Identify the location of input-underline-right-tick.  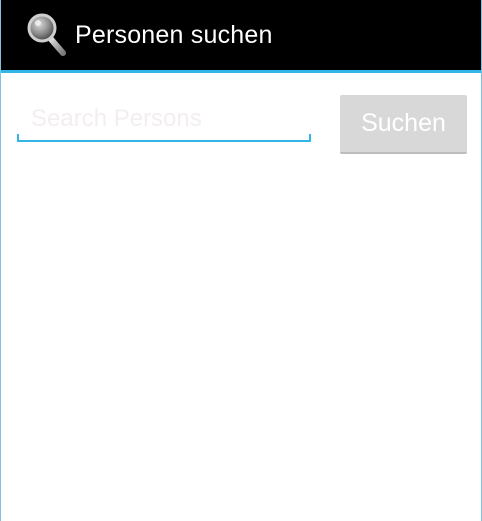
(310, 138).